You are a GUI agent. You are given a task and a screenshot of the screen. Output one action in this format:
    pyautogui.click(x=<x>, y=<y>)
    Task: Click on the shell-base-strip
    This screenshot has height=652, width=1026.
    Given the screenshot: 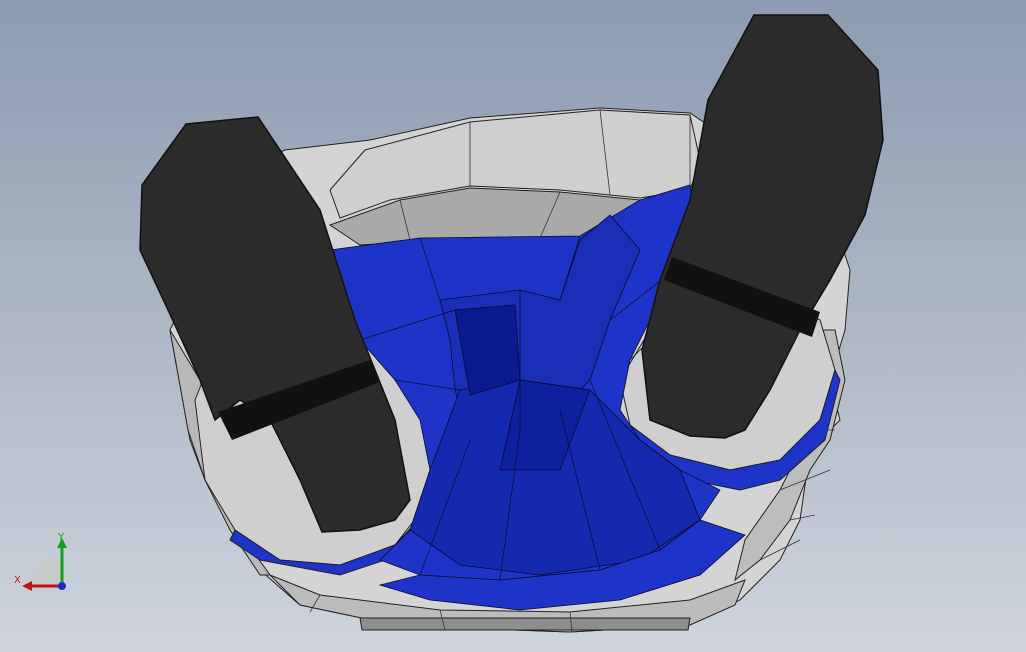 What is the action you would take?
    pyautogui.click(x=525, y=624)
    